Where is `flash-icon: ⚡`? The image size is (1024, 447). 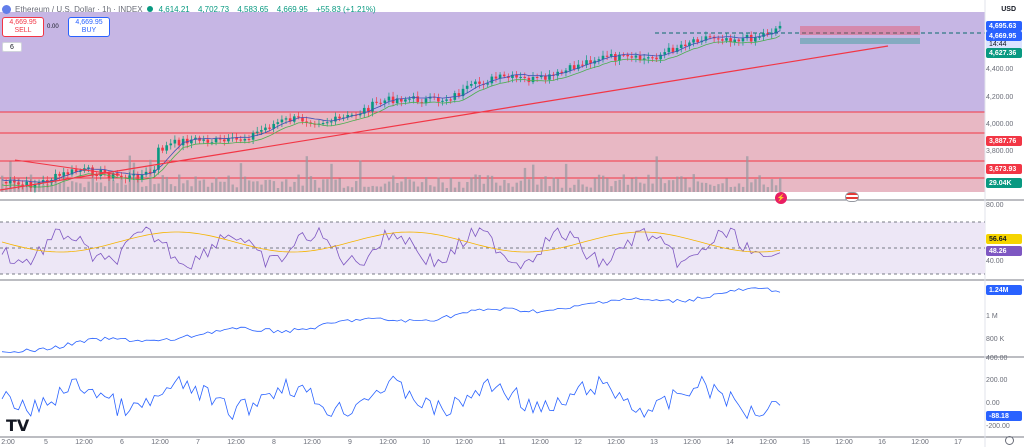
flash-icon: ⚡ is located at coordinates (781, 198).